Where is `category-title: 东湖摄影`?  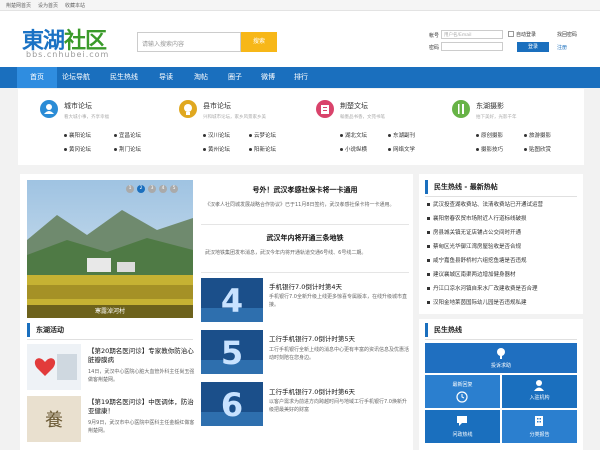
category-title: 东湖摄影 is located at coordinates (490, 106).